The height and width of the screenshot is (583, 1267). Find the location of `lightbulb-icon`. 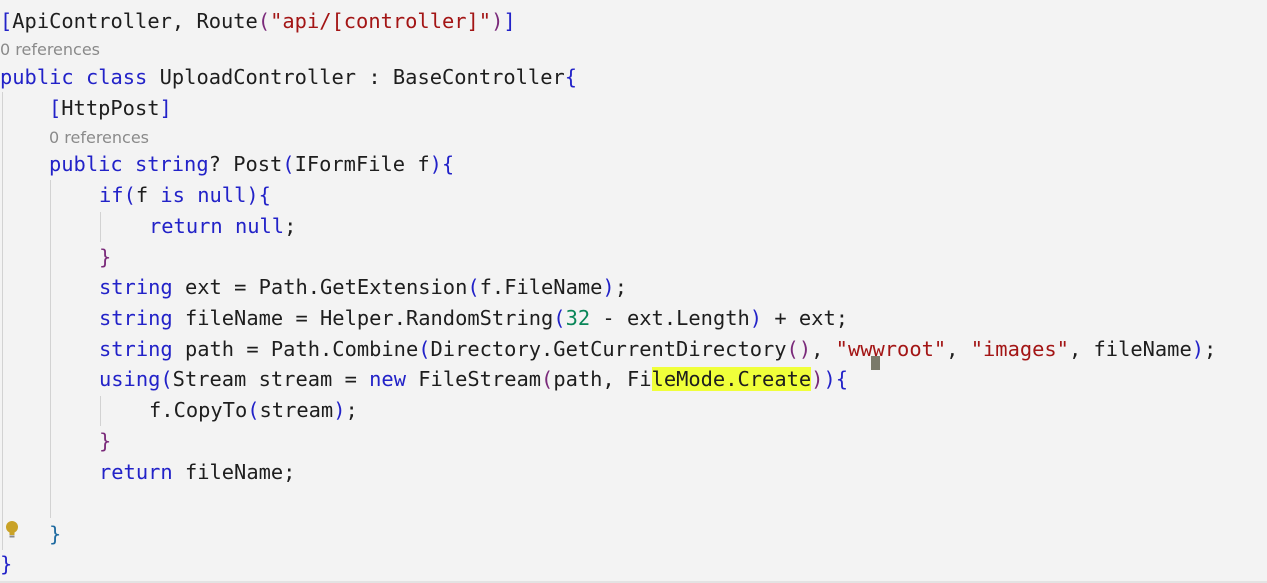

lightbulb-icon is located at coordinates (12, 530).